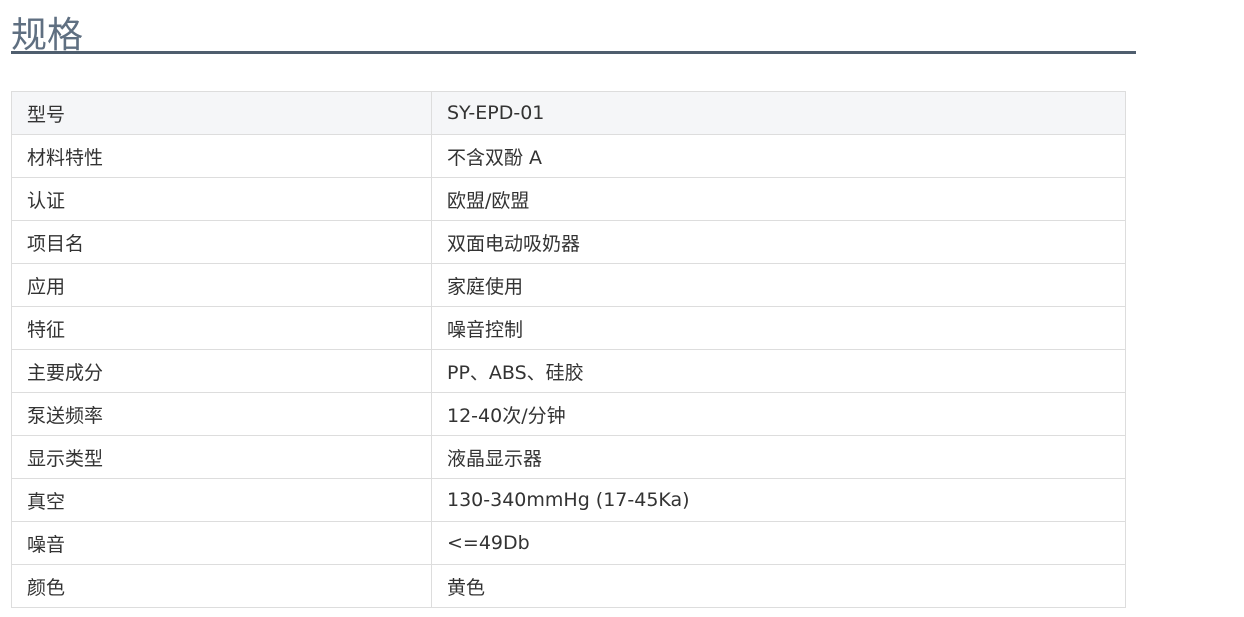 This screenshot has width=1244, height=617. Describe the element at coordinates (221, 328) in the screenshot. I see `spec-label: 特征` at that location.